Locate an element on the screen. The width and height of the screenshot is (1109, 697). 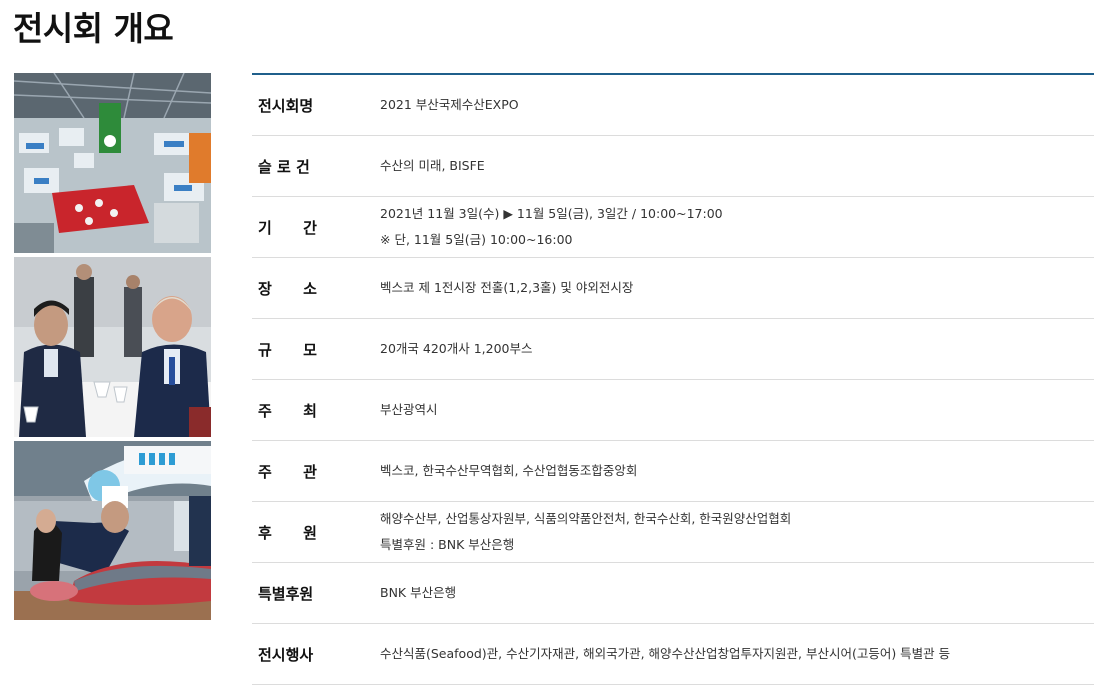
row-value: 벡스코 제 1전시장 전홀(1,2,3홀) 및 야외전시장 is located at coordinates (737, 288).